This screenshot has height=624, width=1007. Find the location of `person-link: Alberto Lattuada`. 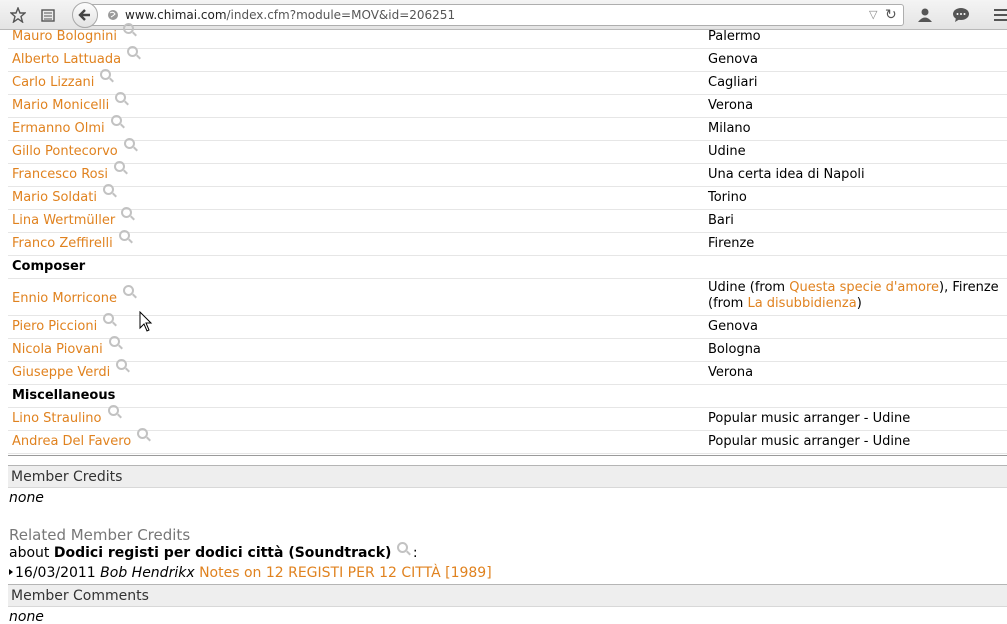

person-link: Alberto Lattuada is located at coordinates (75, 56).